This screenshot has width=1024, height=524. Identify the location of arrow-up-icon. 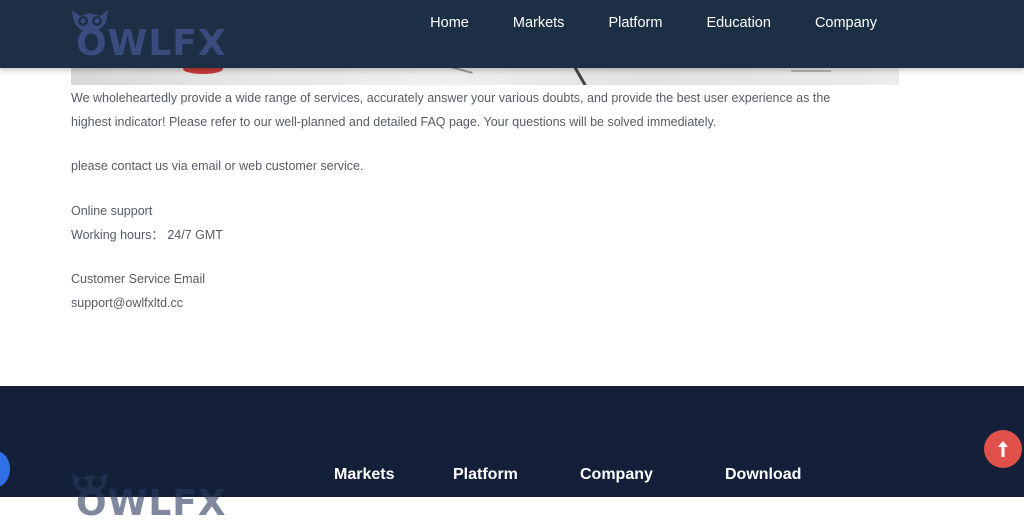
(1003, 449).